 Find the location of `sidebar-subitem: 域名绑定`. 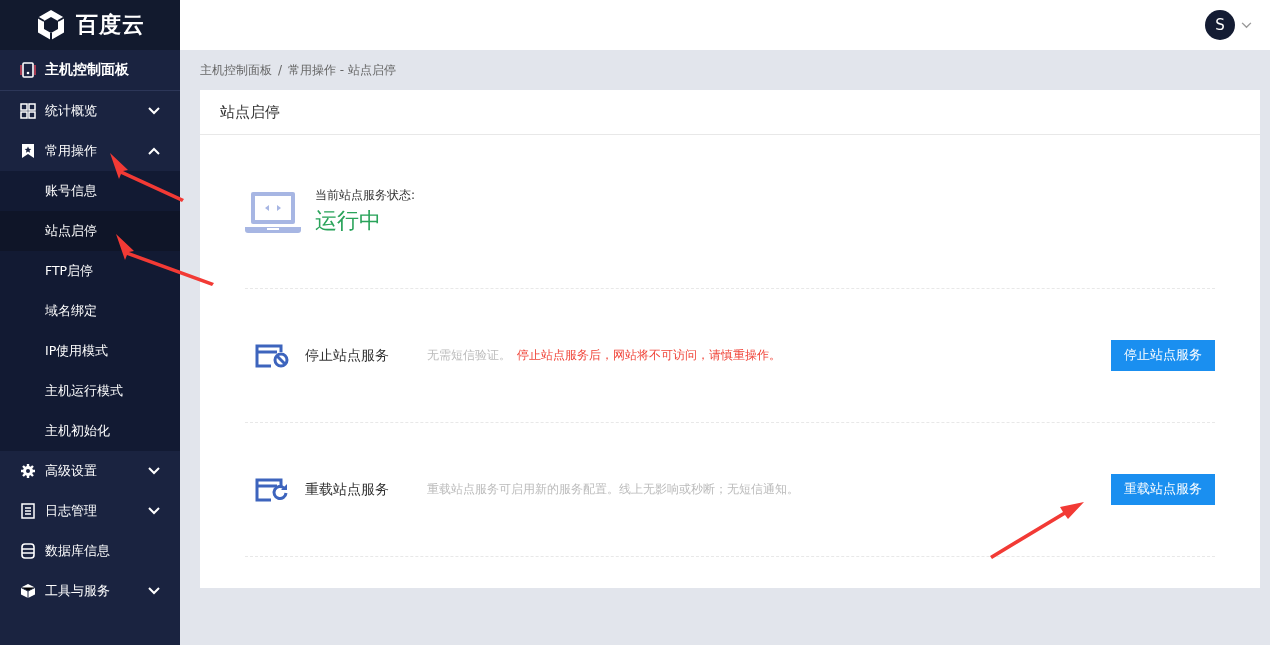

sidebar-subitem: 域名绑定 is located at coordinates (90, 311).